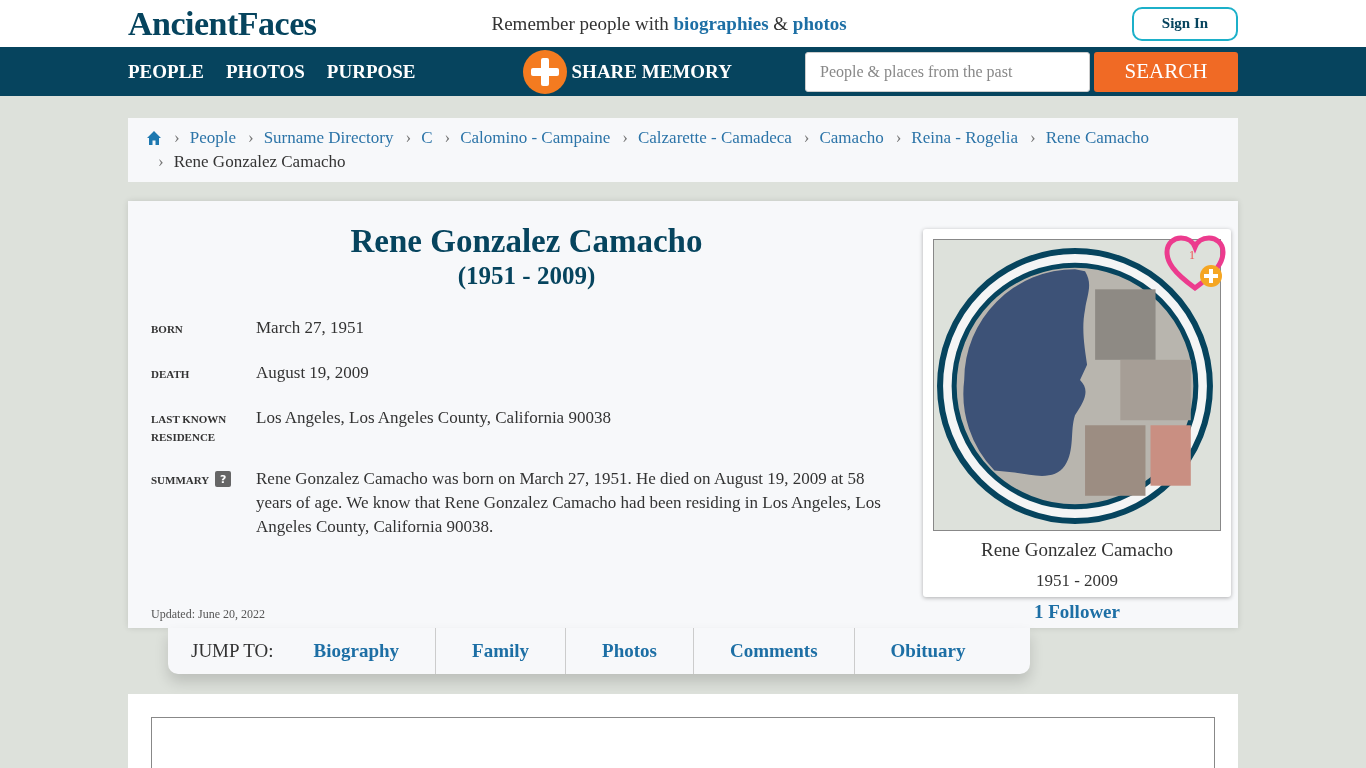 This screenshot has height=768, width=1366. Describe the element at coordinates (166, 71) in the screenshot. I see `nav-link: PEOPLE` at that location.